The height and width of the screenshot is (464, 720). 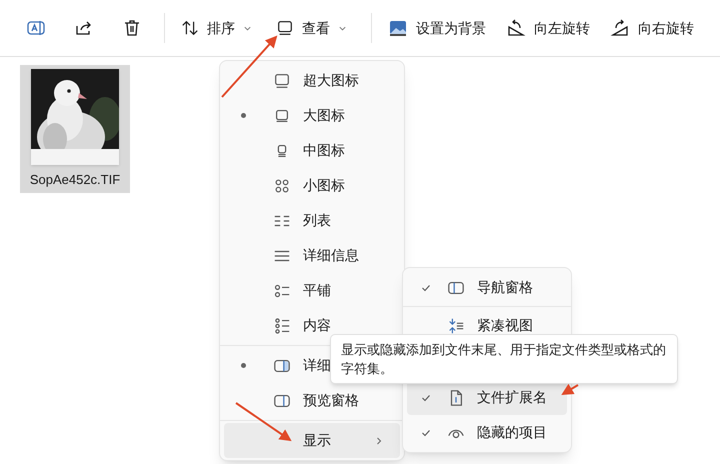 I want to click on rotate-left-icon, so click(x=516, y=28).